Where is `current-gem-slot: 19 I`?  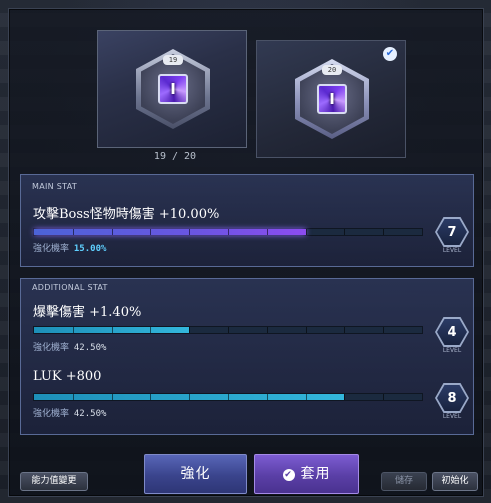
current-gem-slot: 19 I is located at coordinates (172, 89).